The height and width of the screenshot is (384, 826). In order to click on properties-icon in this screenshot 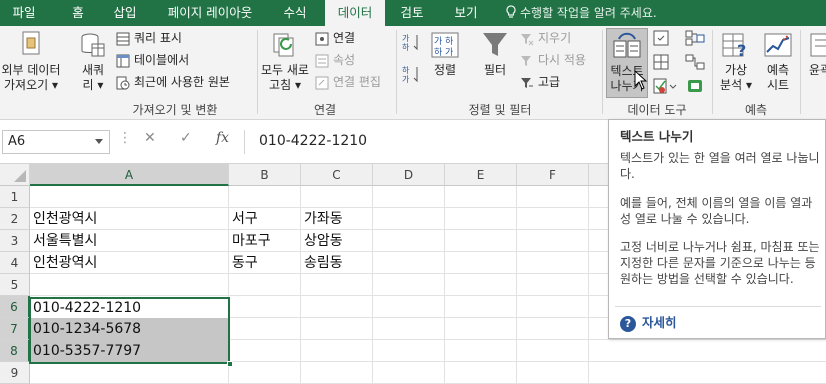, I will do `click(322, 60)`.